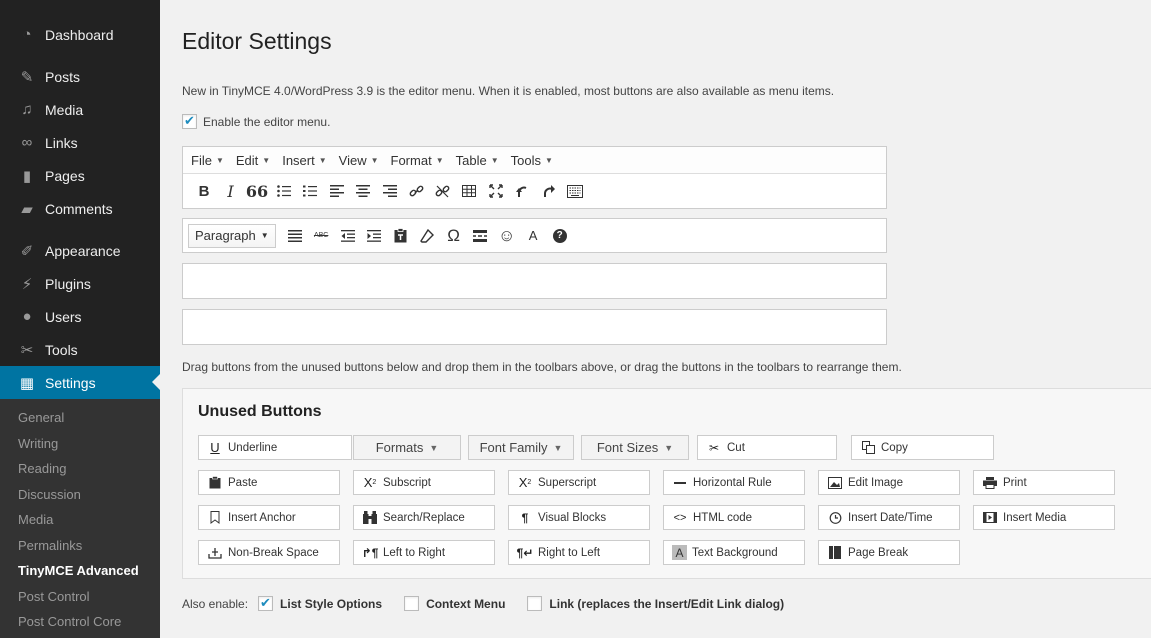  I want to click on font-sizes-button: Font Sizes ▼, so click(635, 447).